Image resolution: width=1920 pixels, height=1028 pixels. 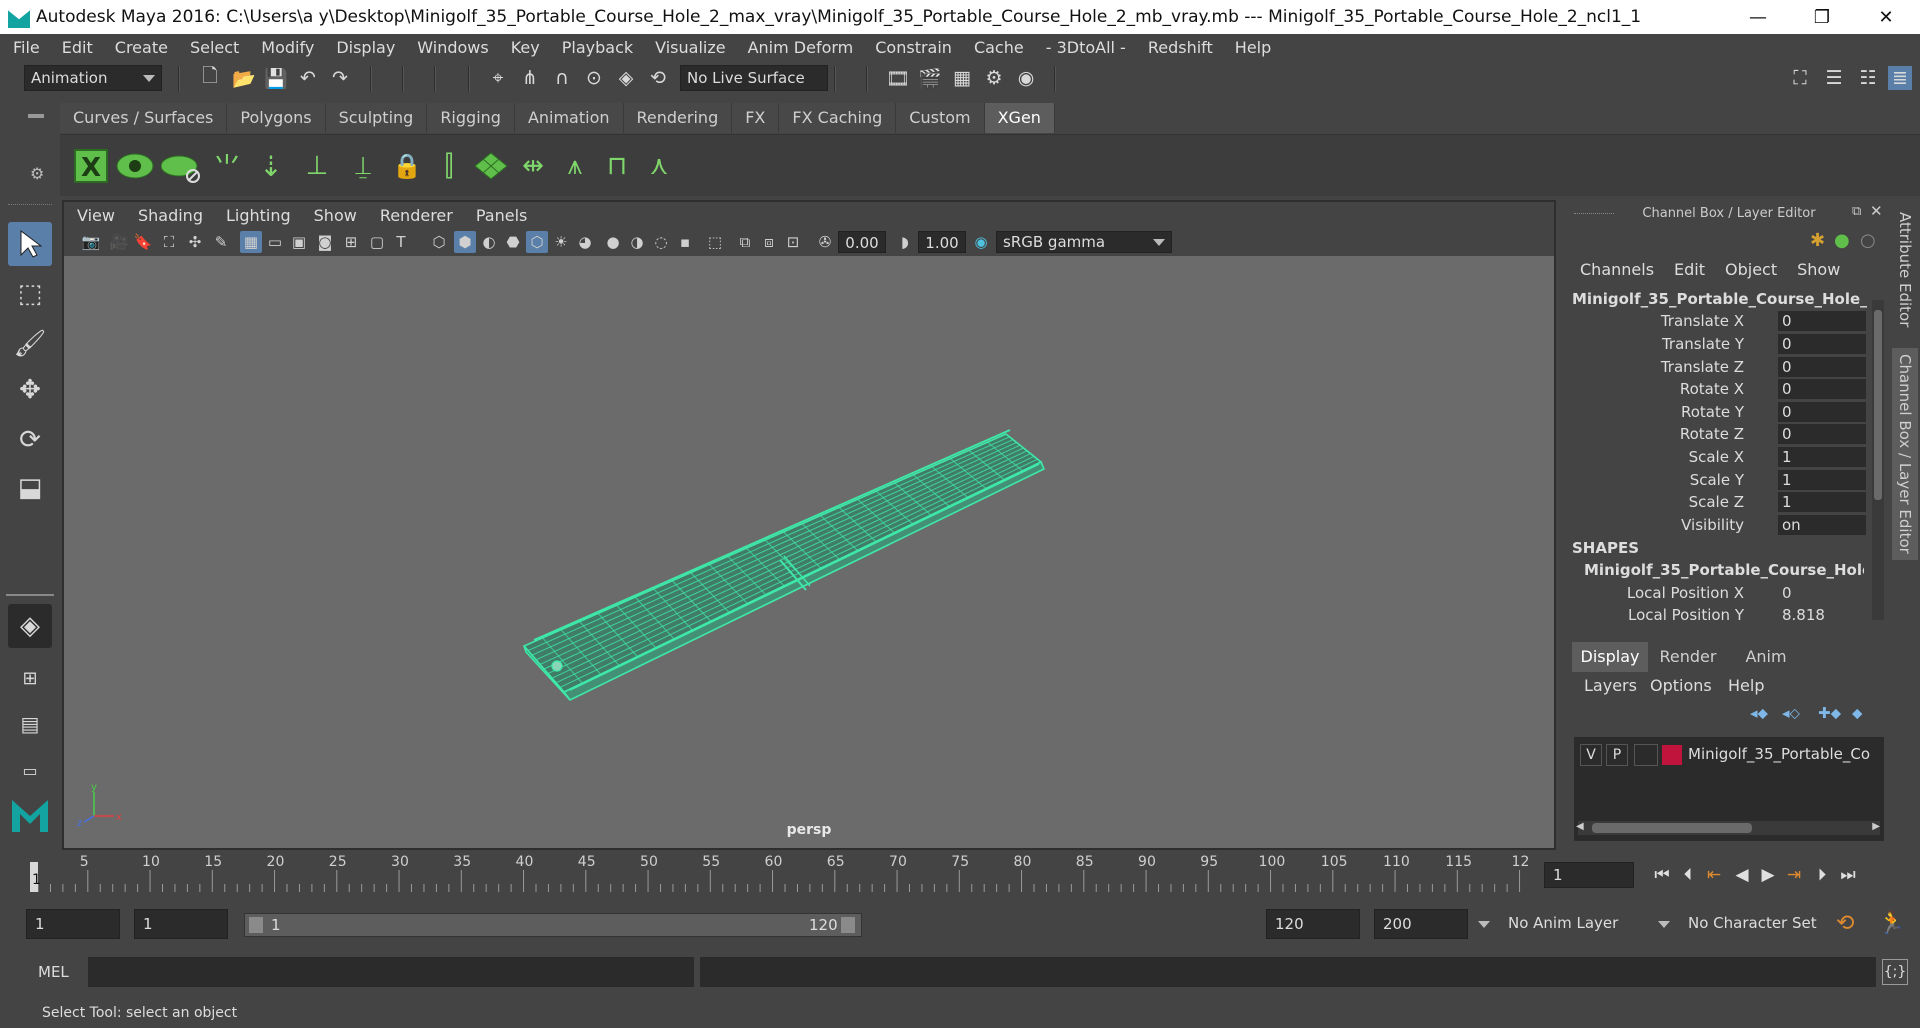 I want to click on viewport-menu-show: Show, so click(x=334, y=215).